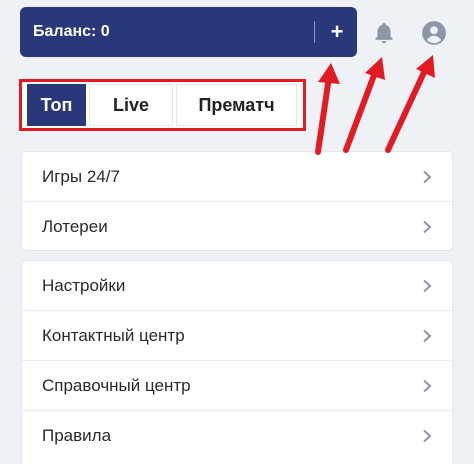 The width and height of the screenshot is (474, 464). What do you see at coordinates (329, 73) in the screenshot?
I see `arrowhead-balance` at bounding box center [329, 73].